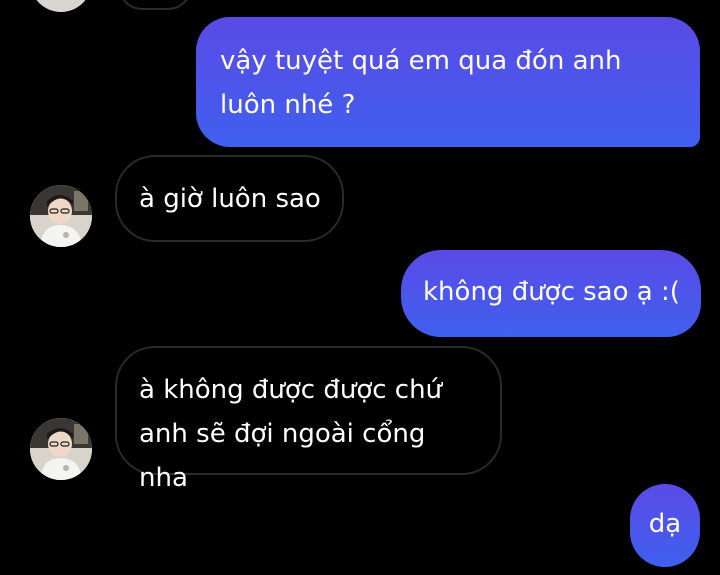 The image size is (720, 575). I want to click on message-sent-2: không được sao ạ :(, so click(551, 293).